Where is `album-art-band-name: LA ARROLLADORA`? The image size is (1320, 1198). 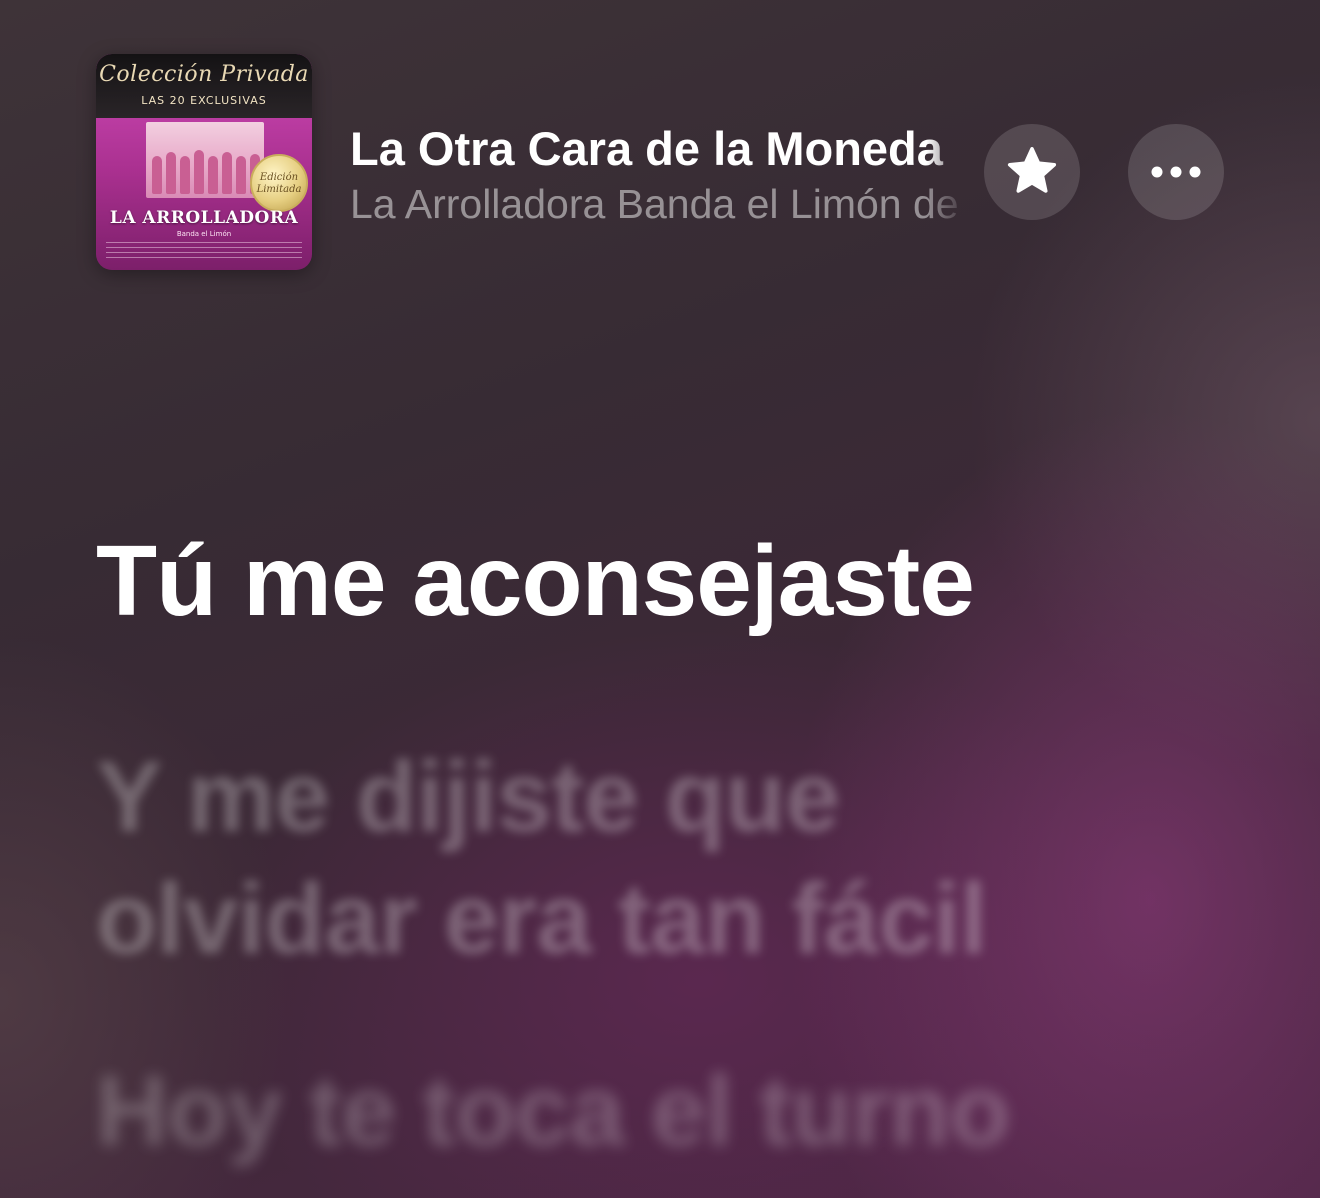 album-art-band-name: LA ARROLLADORA is located at coordinates (204, 218).